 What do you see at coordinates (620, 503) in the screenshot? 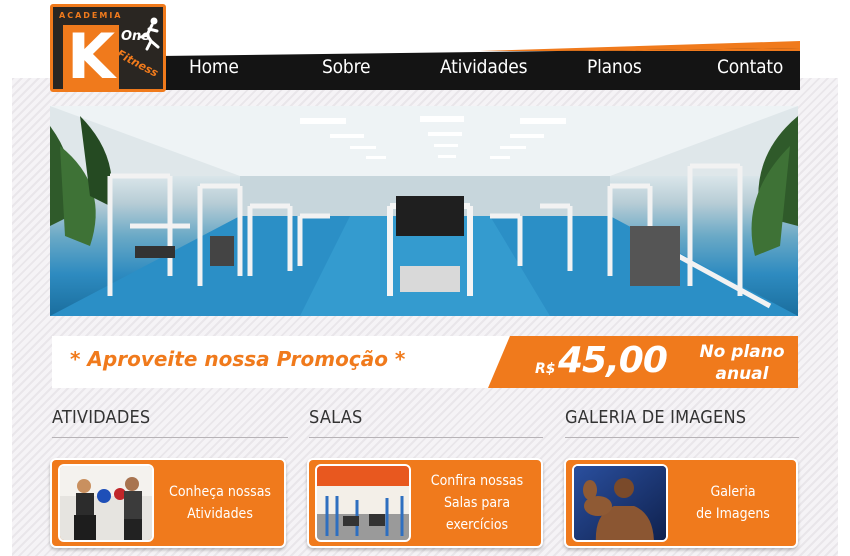
I see `bodybuilder-photo` at bounding box center [620, 503].